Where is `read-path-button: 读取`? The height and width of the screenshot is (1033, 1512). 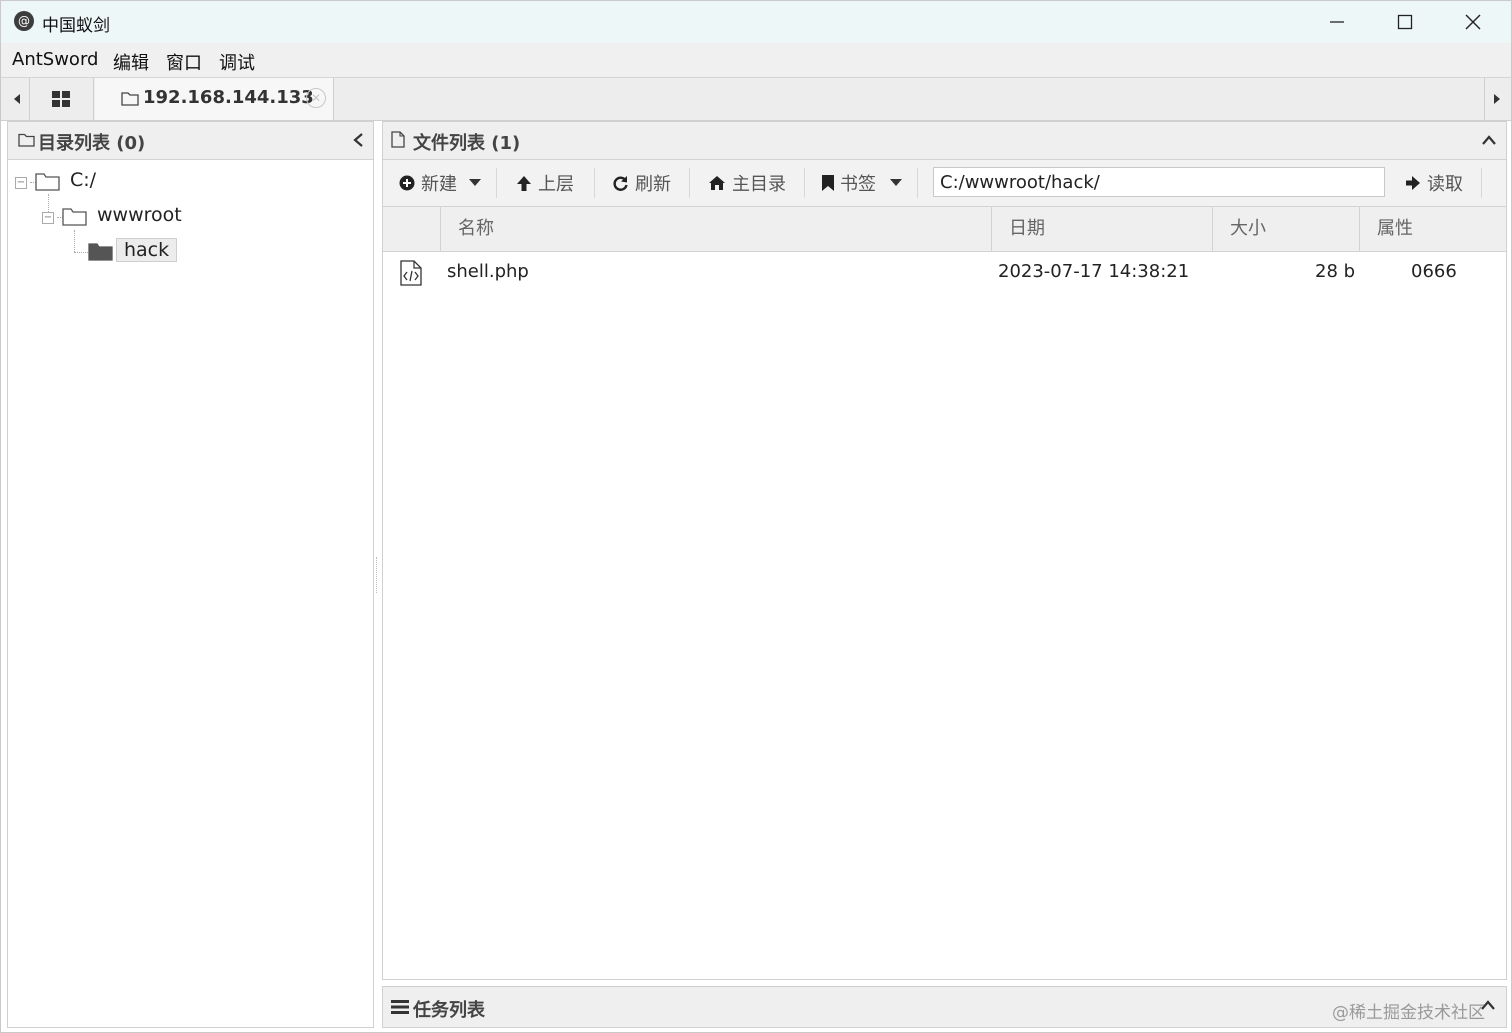 read-path-button: 读取 is located at coordinates (1434, 183).